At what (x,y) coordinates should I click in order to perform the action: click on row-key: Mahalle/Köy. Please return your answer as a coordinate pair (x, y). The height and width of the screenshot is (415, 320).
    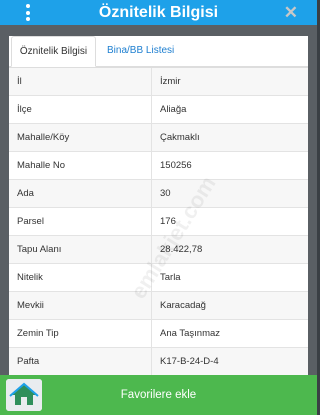
    Looking at the image, I should click on (80, 137).